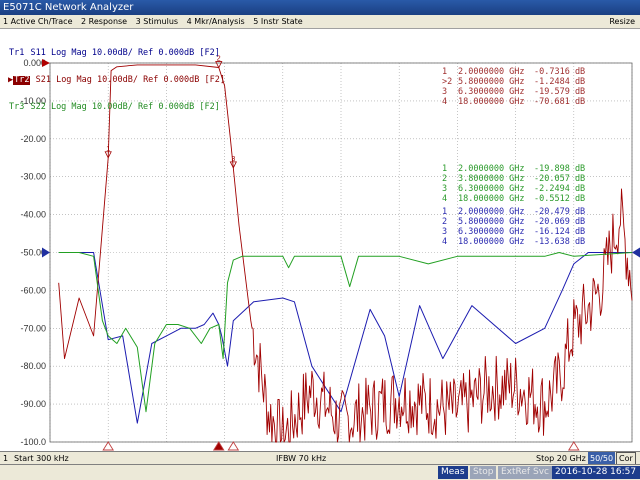  I want to click on trace-id: Tr2, so click(22, 80).